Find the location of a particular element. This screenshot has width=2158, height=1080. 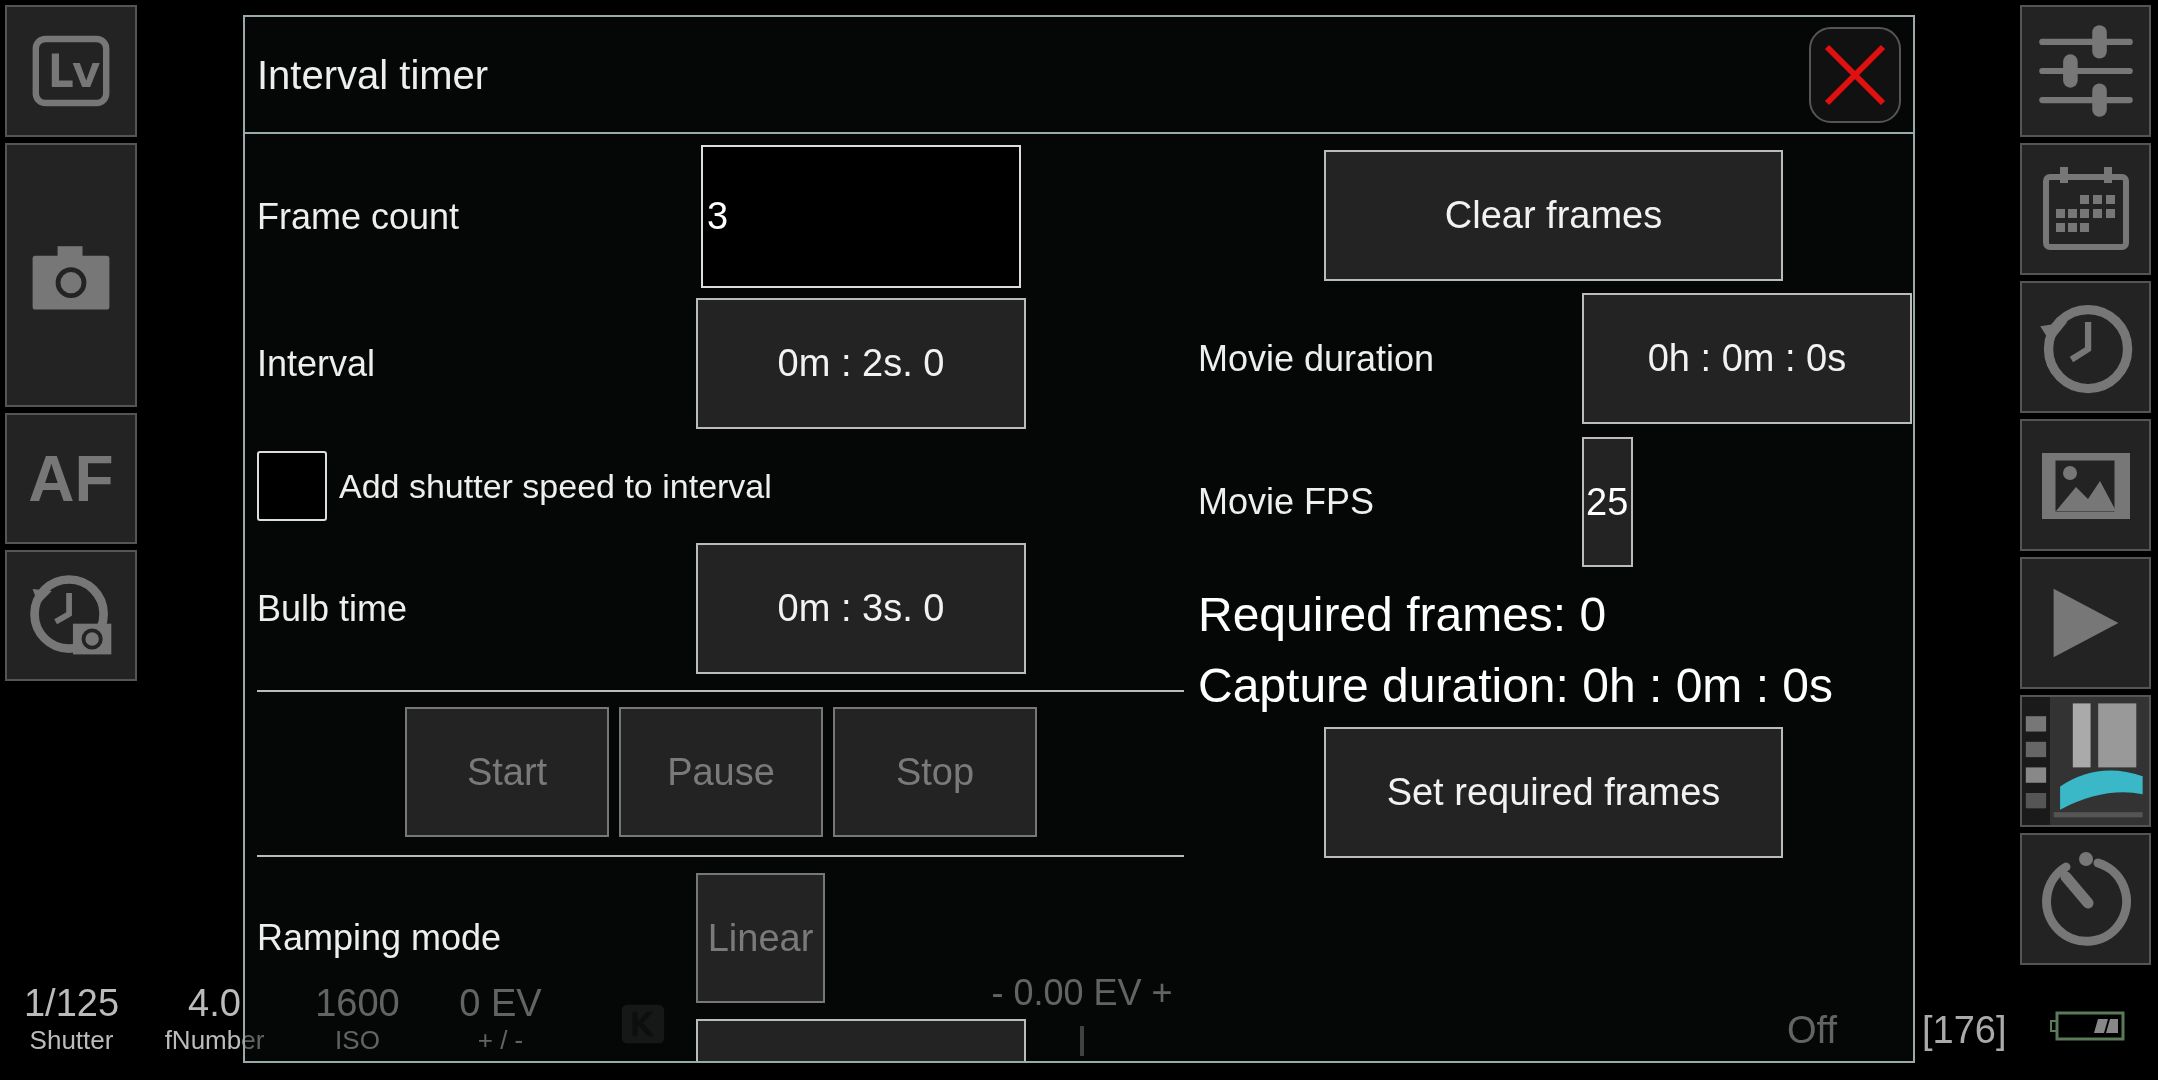

self-timer-button is located at coordinates (2085, 899).